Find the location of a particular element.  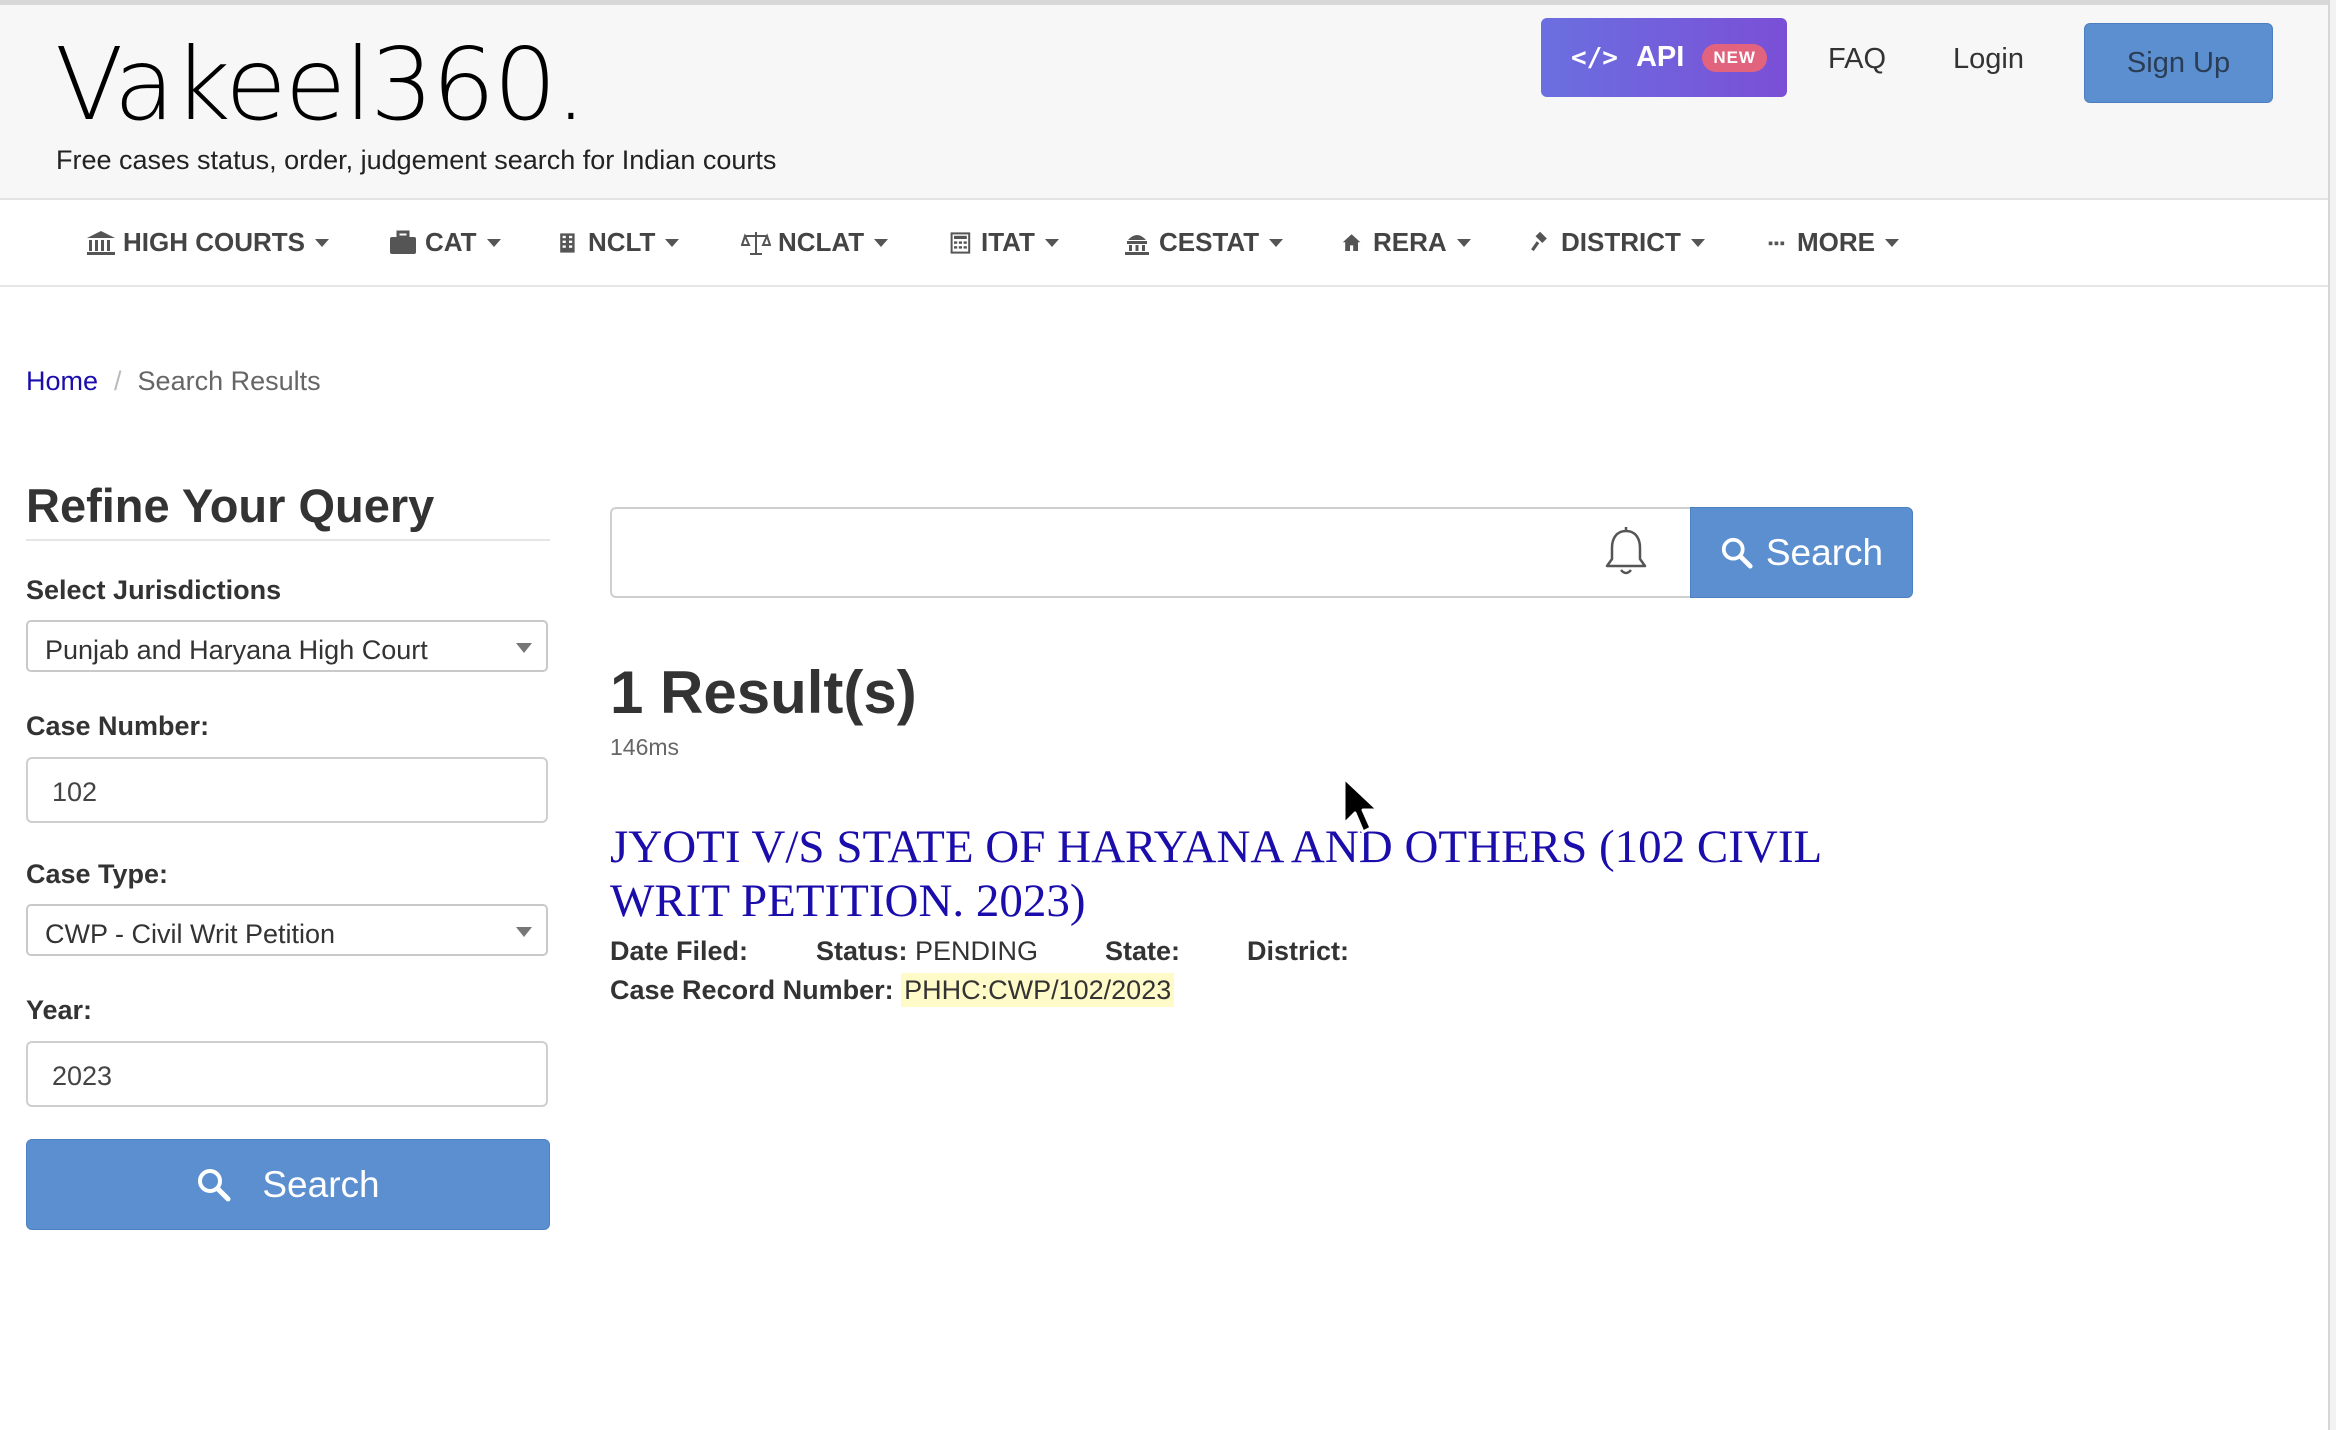

site-logo: Vakeel360. is located at coordinates (321, 85).